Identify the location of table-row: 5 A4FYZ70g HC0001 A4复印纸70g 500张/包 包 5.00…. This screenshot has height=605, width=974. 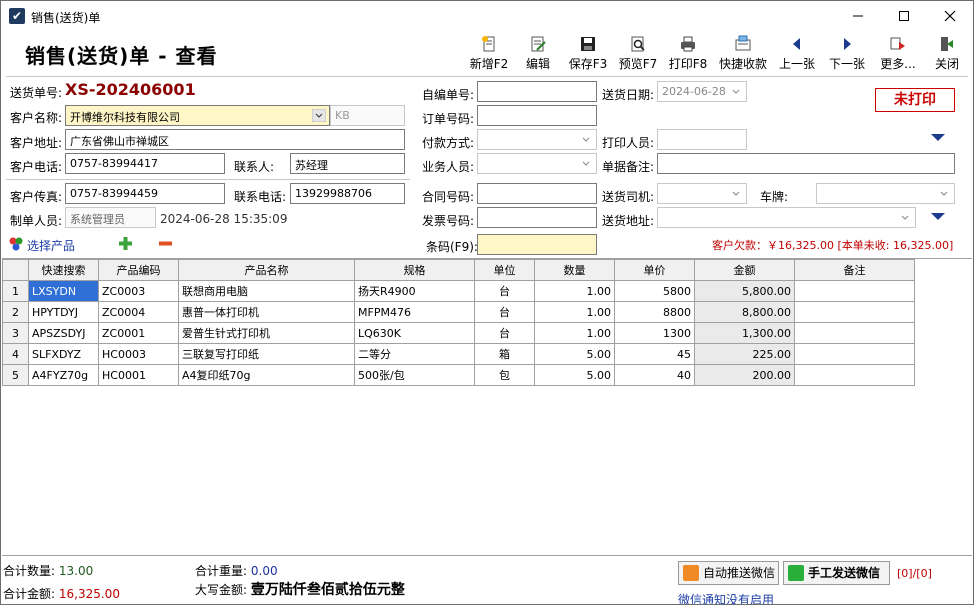
(458, 375).